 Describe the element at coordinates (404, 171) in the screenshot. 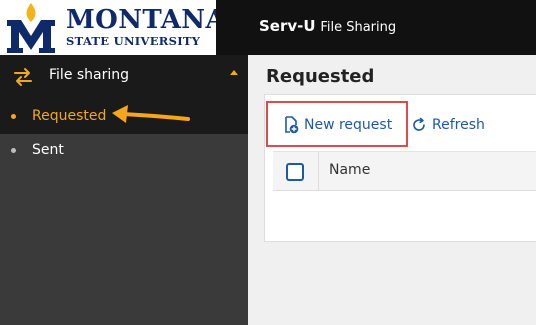

I see `table-header-row: Name` at that location.